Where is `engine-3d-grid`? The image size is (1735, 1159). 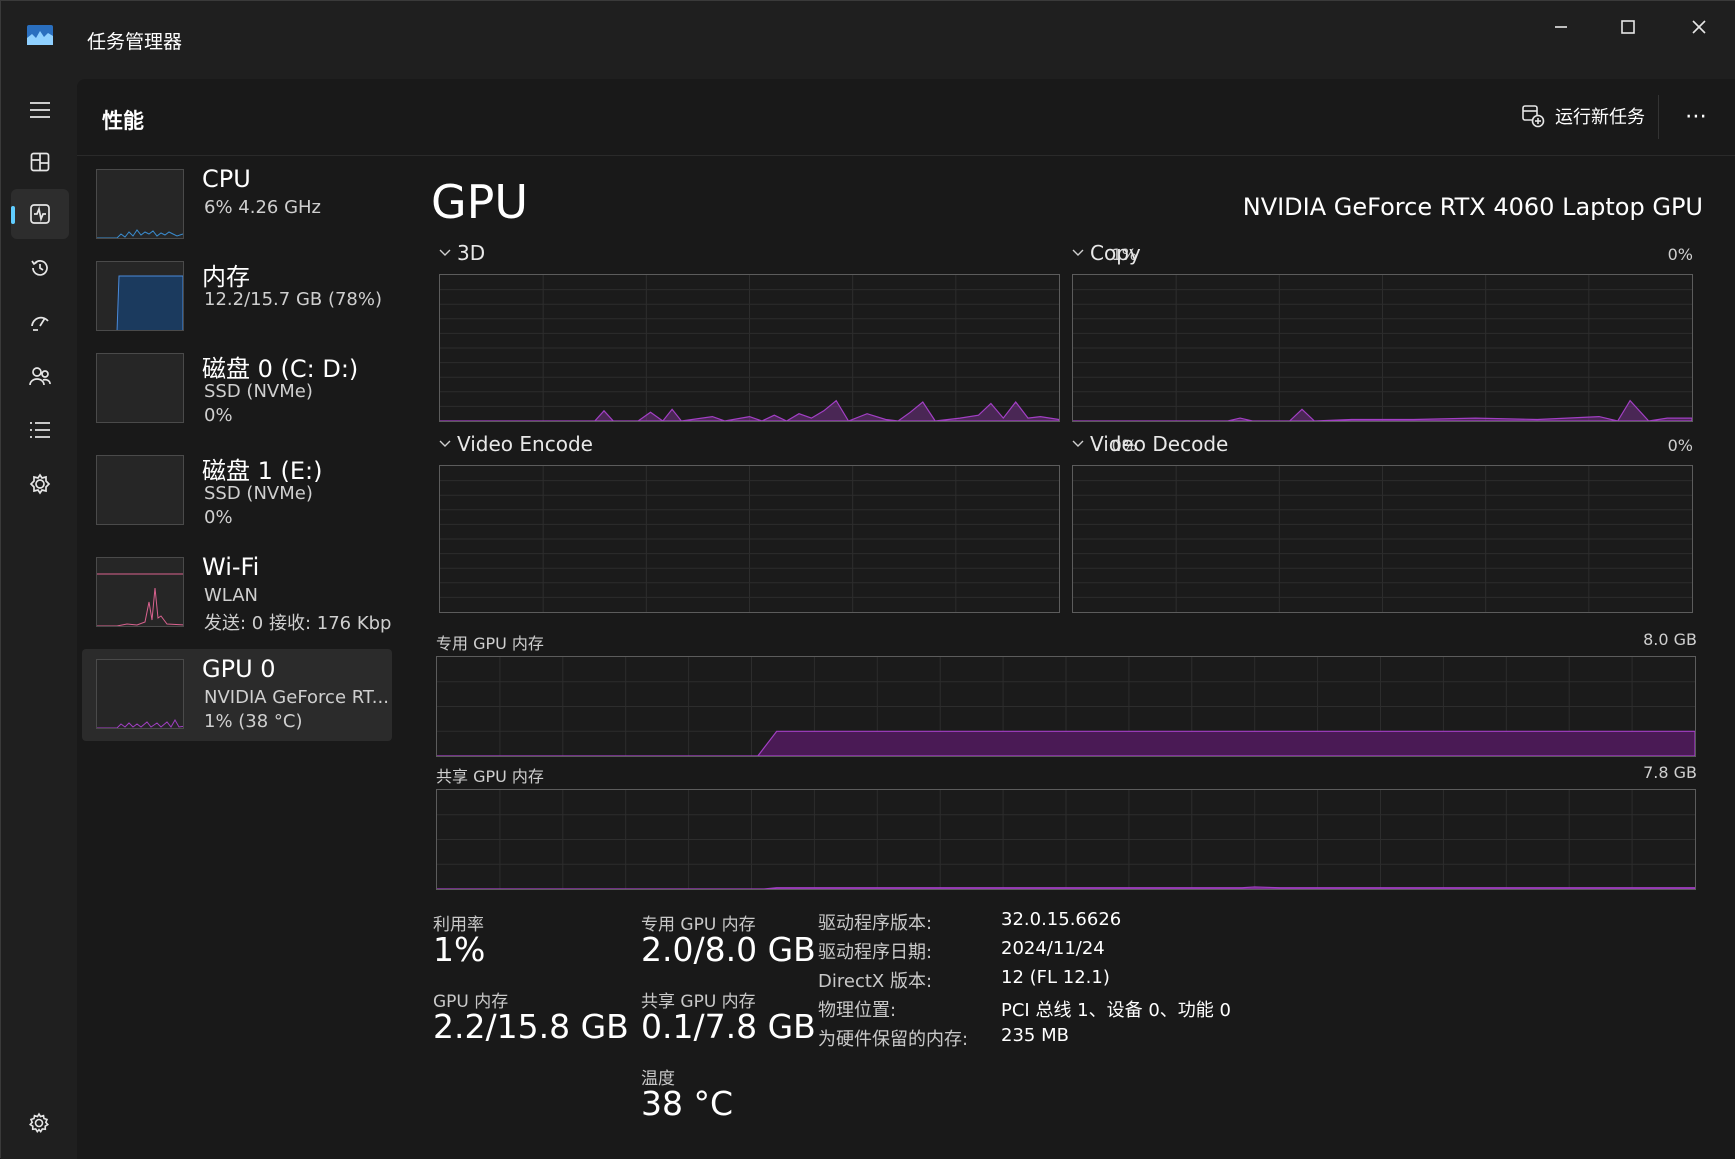
engine-3d-grid is located at coordinates (749, 348).